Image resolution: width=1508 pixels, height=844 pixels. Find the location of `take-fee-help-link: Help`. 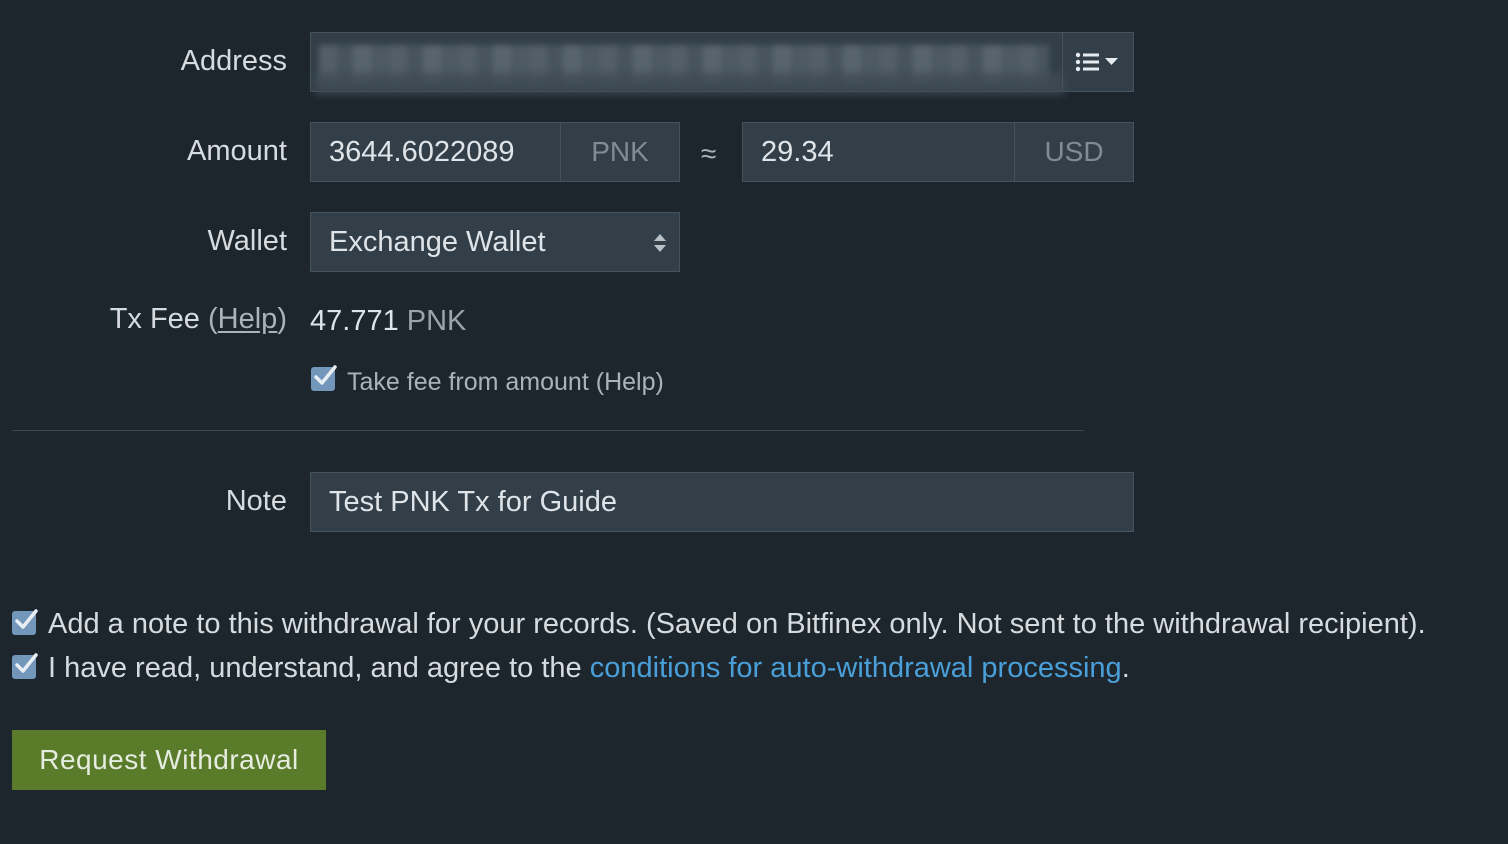

take-fee-help-link: Help is located at coordinates (629, 382).